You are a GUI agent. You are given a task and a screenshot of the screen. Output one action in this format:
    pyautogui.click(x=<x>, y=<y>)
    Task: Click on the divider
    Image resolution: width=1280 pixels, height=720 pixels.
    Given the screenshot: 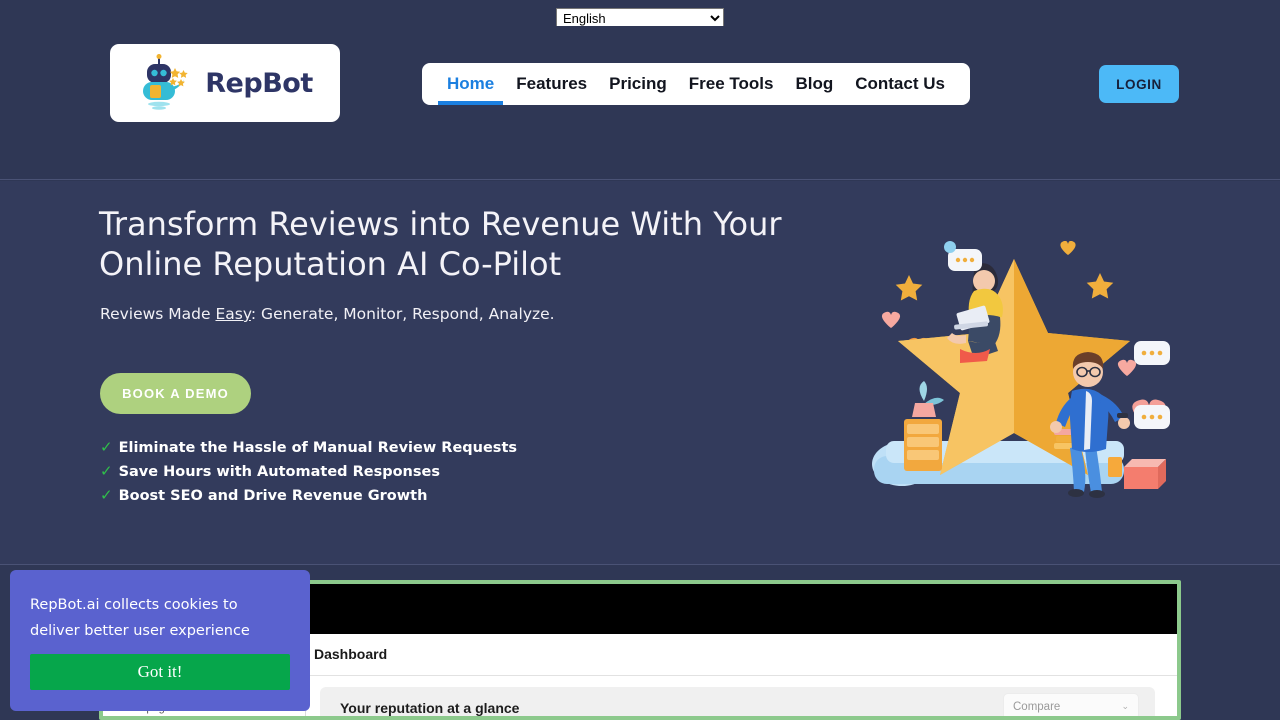 What is the action you would take?
    pyautogui.click(x=741, y=675)
    